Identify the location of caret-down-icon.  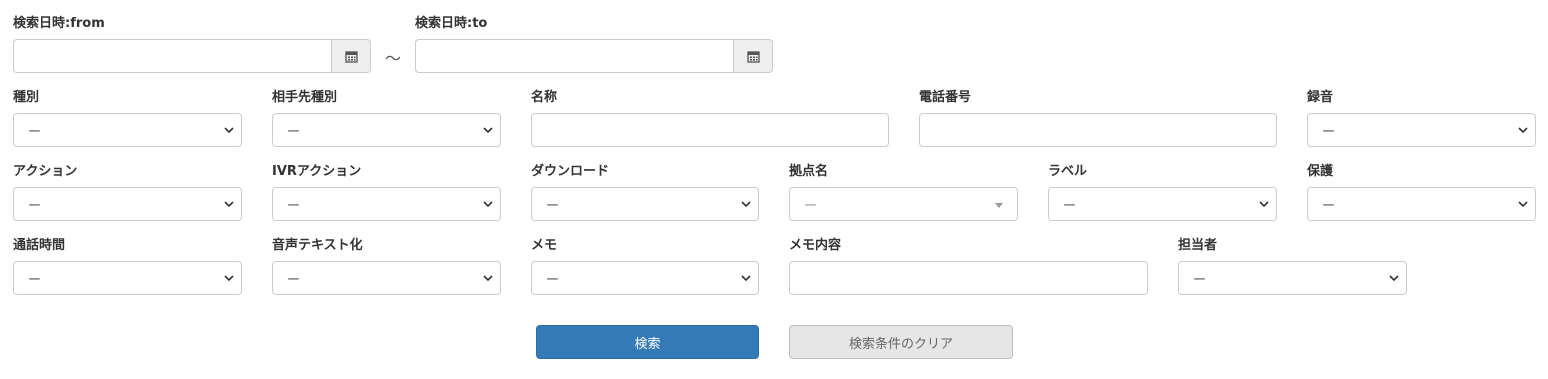
(999, 205).